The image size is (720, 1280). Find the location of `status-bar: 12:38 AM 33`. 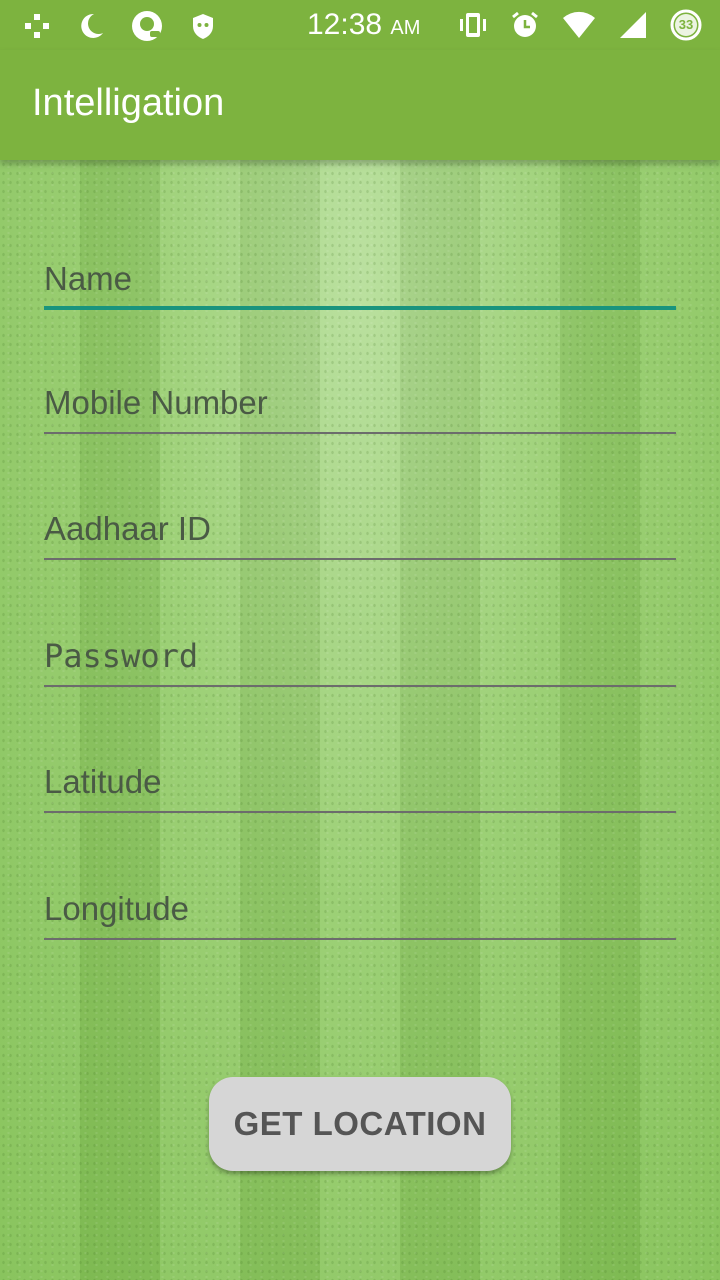

status-bar: 12:38 AM 33 is located at coordinates (360, 25).